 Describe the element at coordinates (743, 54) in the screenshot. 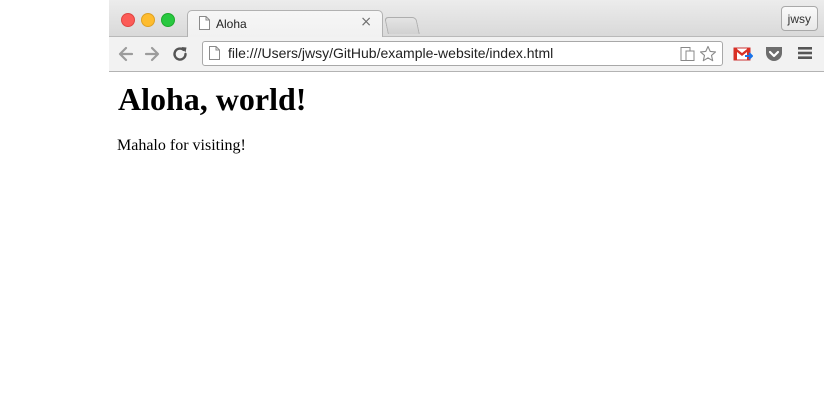

I see `gmail-icon` at that location.